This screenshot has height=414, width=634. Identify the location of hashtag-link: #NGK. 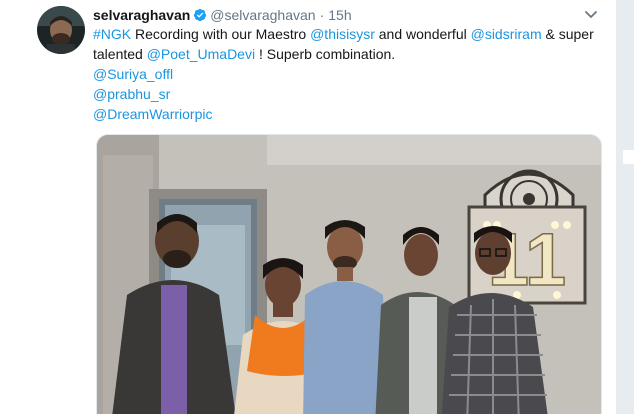
(112, 34).